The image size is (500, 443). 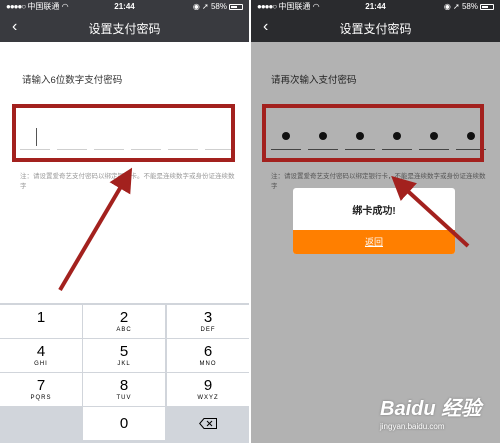 What do you see at coordinates (412, 426) in the screenshot?
I see `watermark-url: jingyan.baidu.com` at bounding box center [412, 426].